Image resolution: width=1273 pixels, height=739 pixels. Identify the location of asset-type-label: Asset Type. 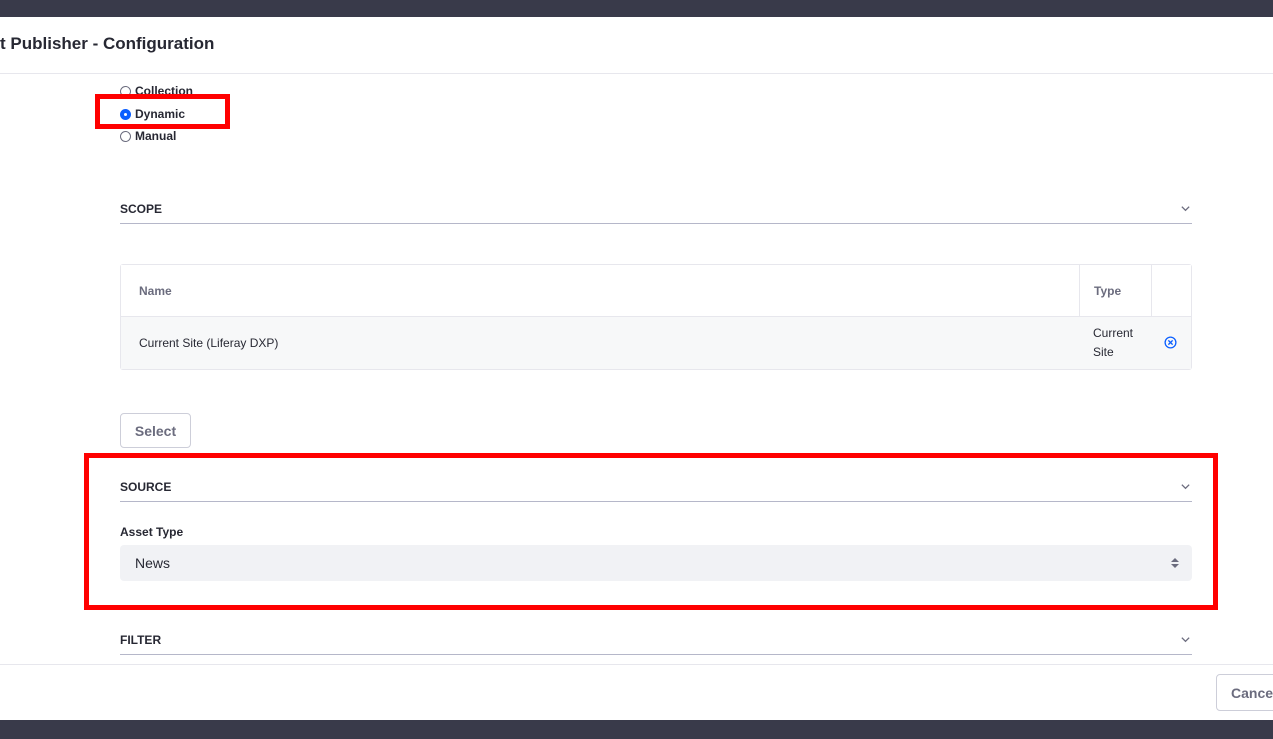
(152, 532).